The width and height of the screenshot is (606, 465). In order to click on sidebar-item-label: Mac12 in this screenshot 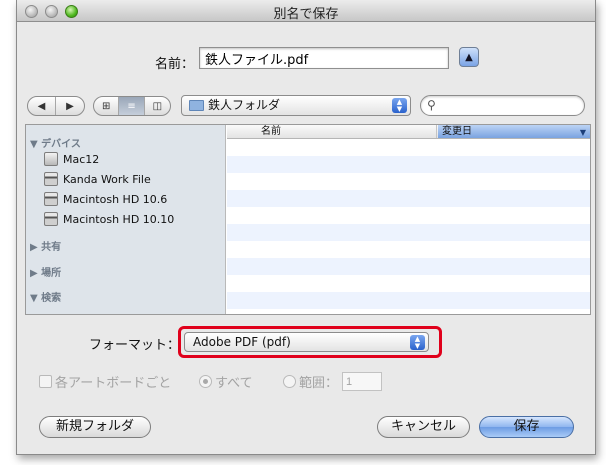, I will do `click(81, 159)`.